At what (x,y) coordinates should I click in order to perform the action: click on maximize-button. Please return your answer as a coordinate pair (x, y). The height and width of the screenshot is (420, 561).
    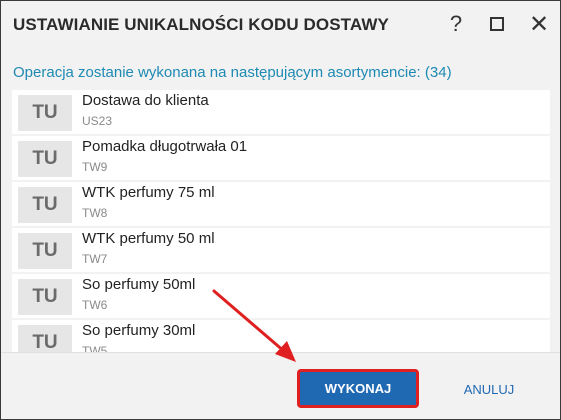
    Looking at the image, I should click on (497, 24).